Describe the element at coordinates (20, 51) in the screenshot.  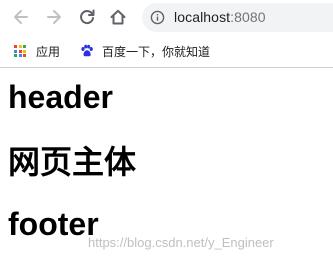
I see `apps-grid-icon` at that location.